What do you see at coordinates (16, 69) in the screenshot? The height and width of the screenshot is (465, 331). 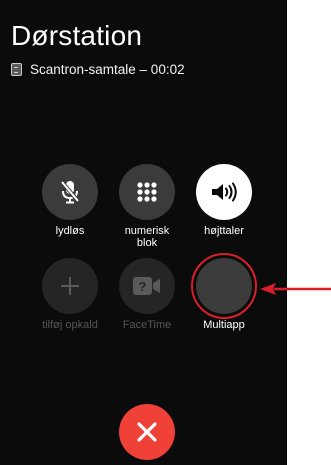 I see `app-icon` at bounding box center [16, 69].